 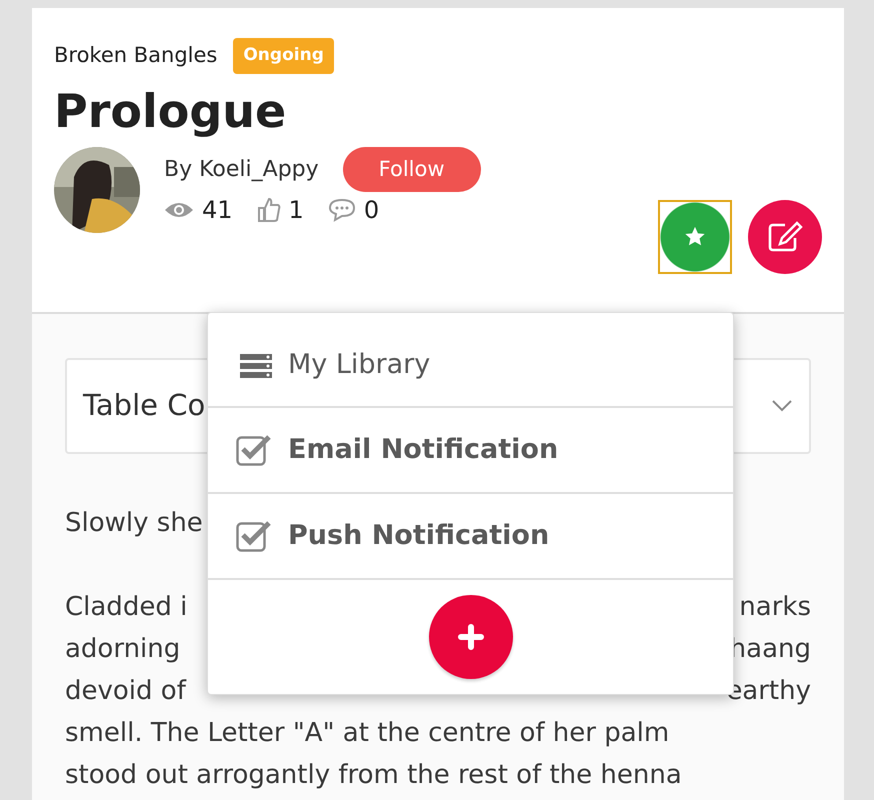 What do you see at coordinates (122, 649) in the screenshot?
I see `text-fragment: adorning` at bounding box center [122, 649].